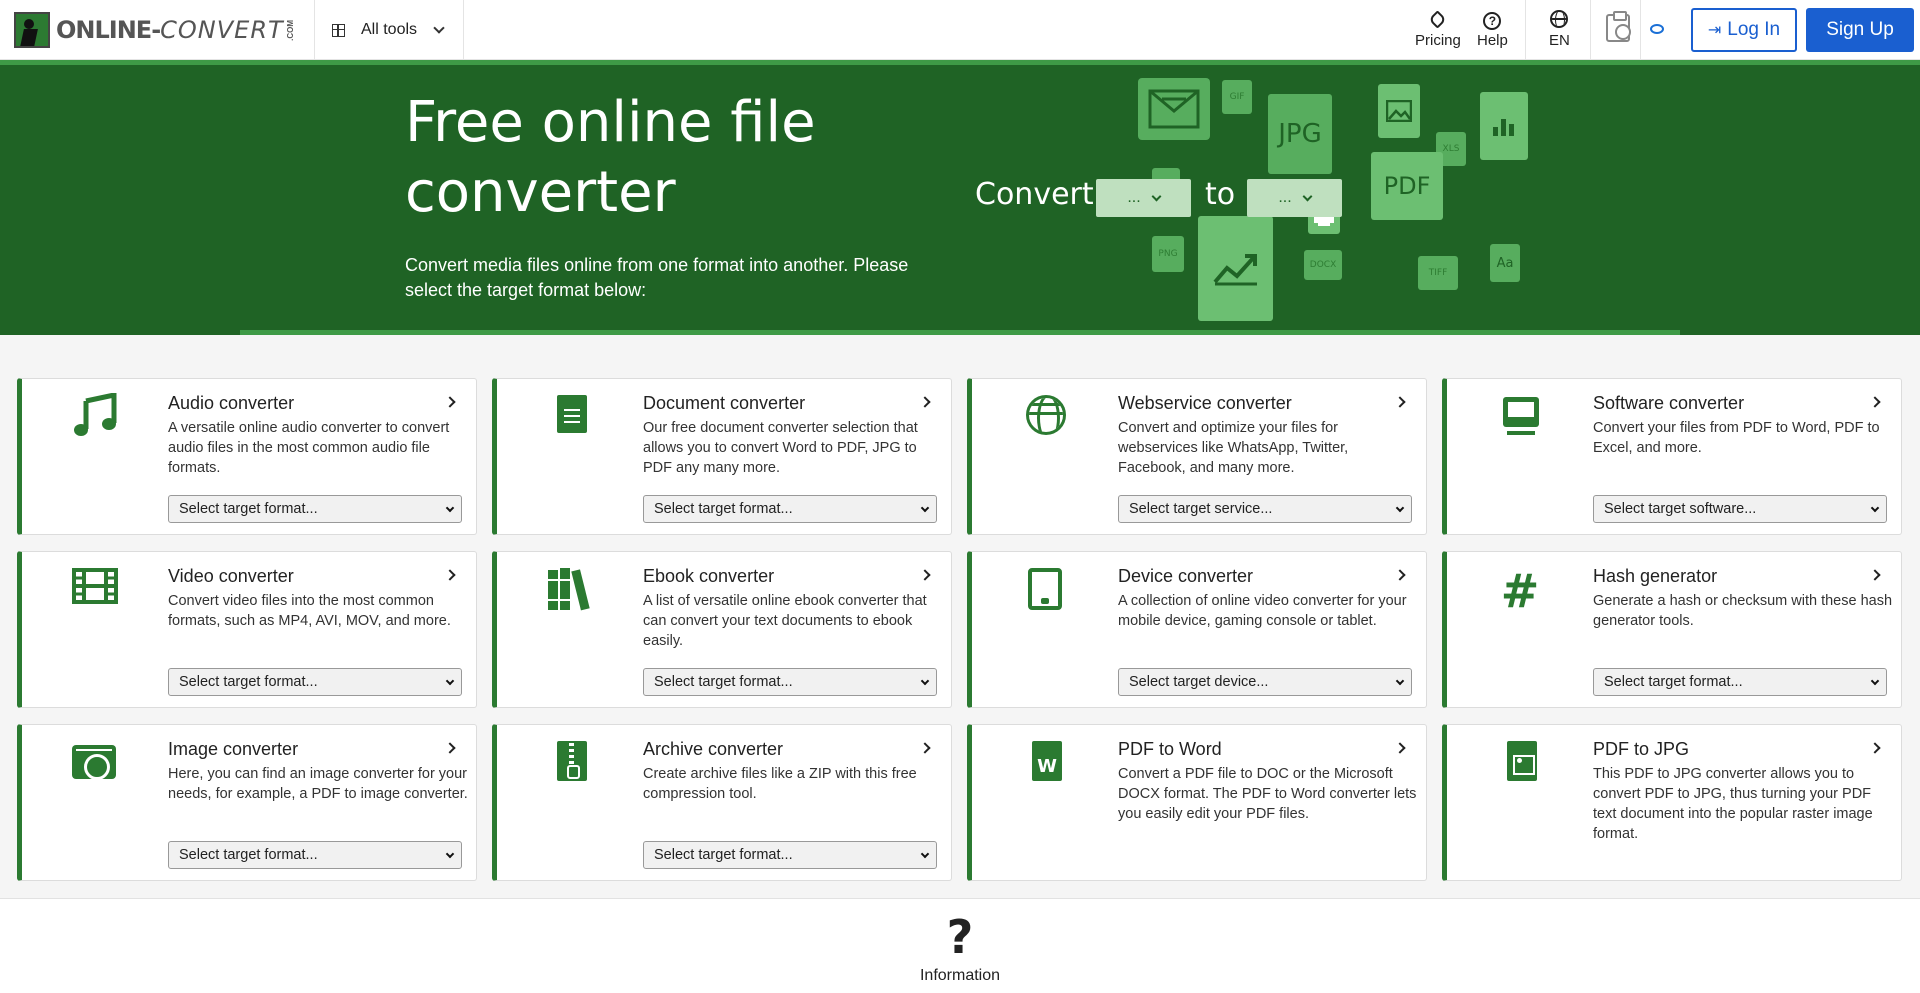 This screenshot has height=993, width=1920. I want to click on film-icon, so click(95, 591).